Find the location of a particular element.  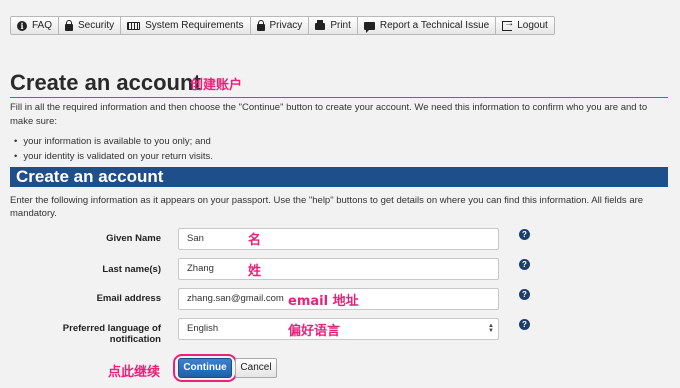

privacy-button: Privacy is located at coordinates (279, 25).